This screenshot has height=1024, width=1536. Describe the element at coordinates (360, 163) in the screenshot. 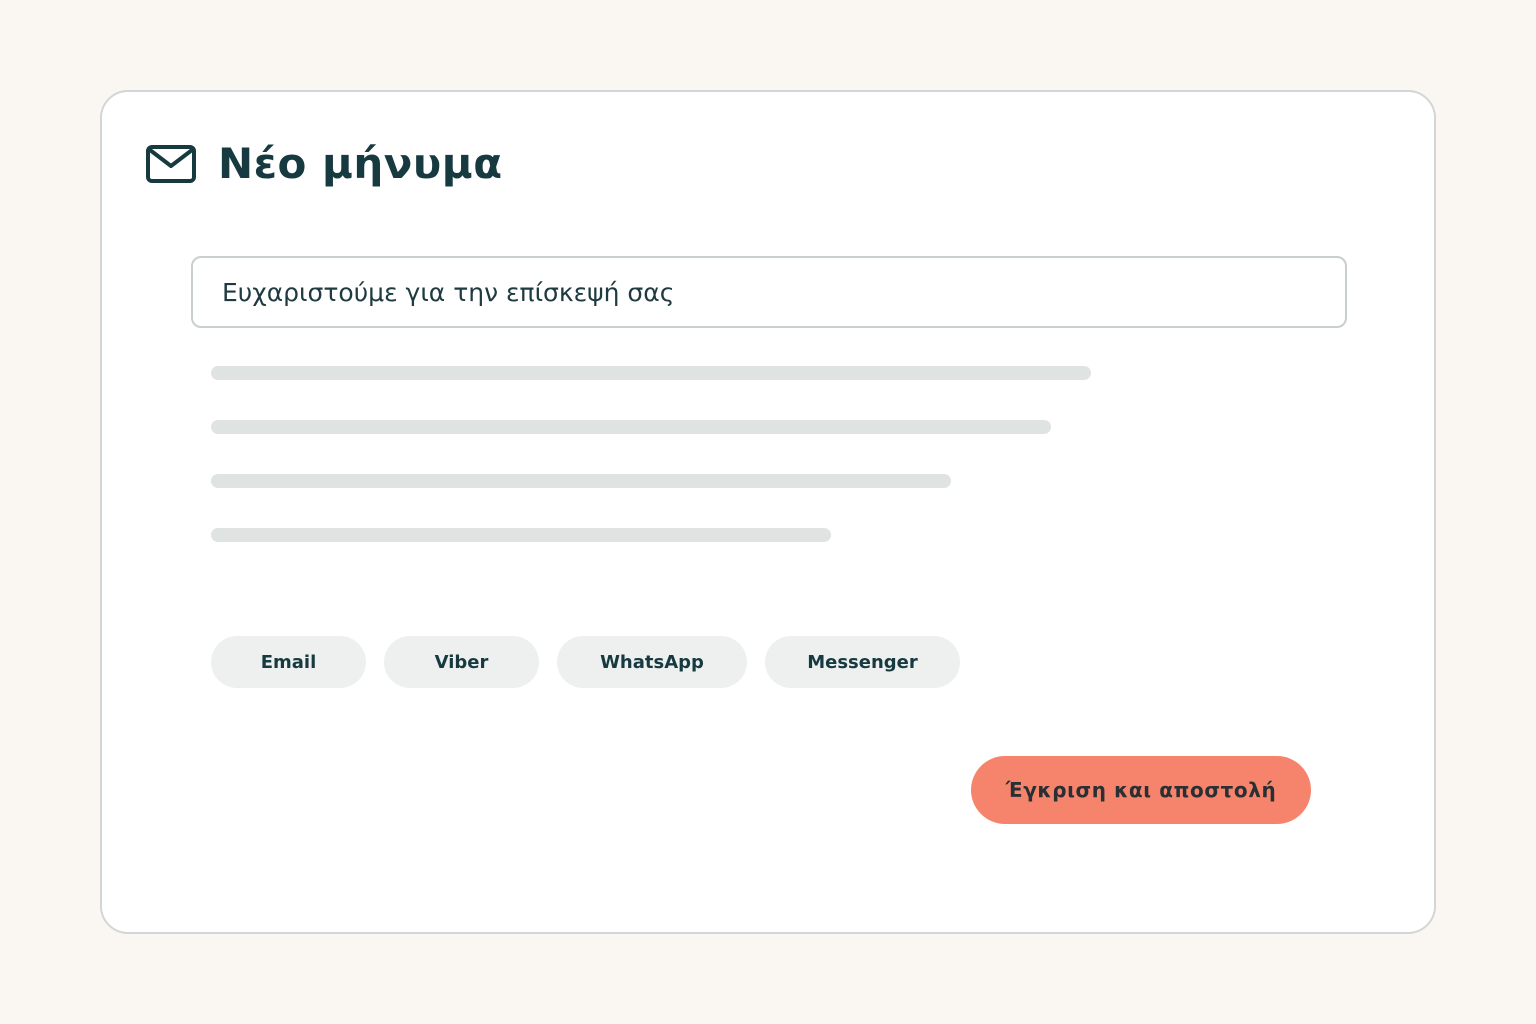

I see `page-title: Νέο μήνυμα` at that location.